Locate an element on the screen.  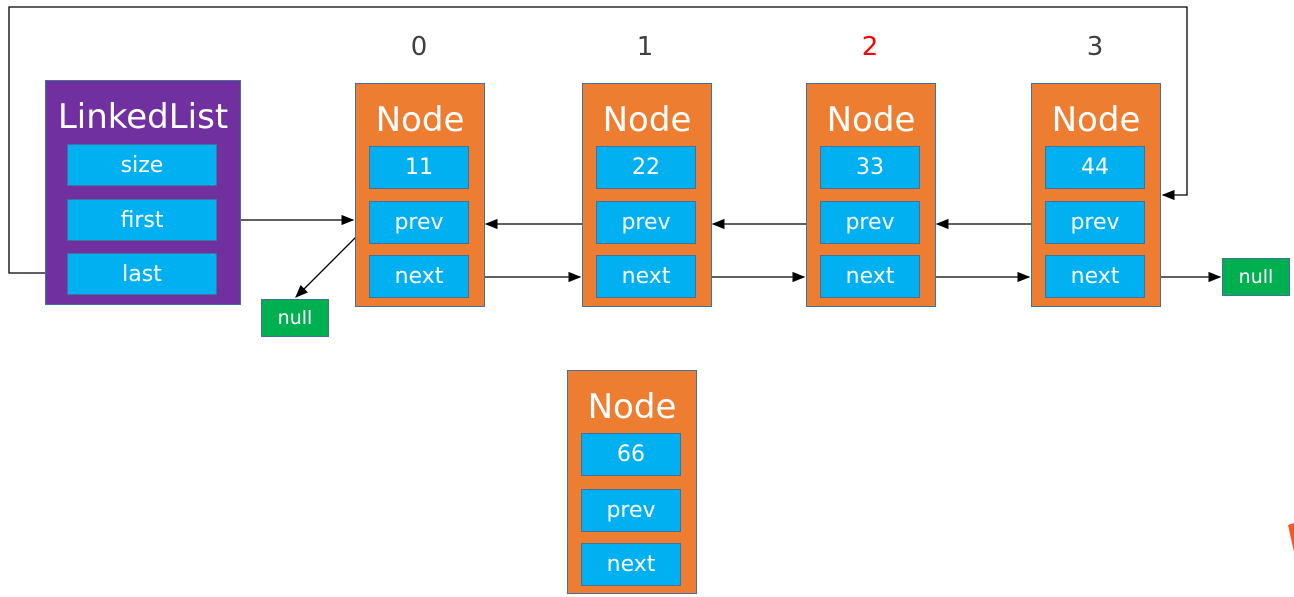
null-box-tail: null is located at coordinates (1256, 277).